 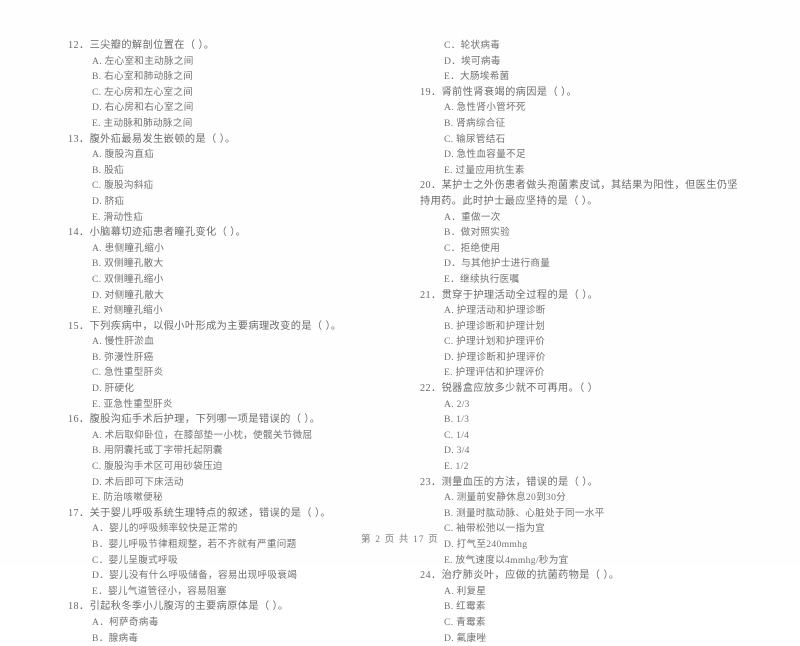 What do you see at coordinates (141, 45) in the screenshot?
I see `question-stem: 12．三尖瓣的解剖位置在（ ）。` at bounding box center [141, 45].